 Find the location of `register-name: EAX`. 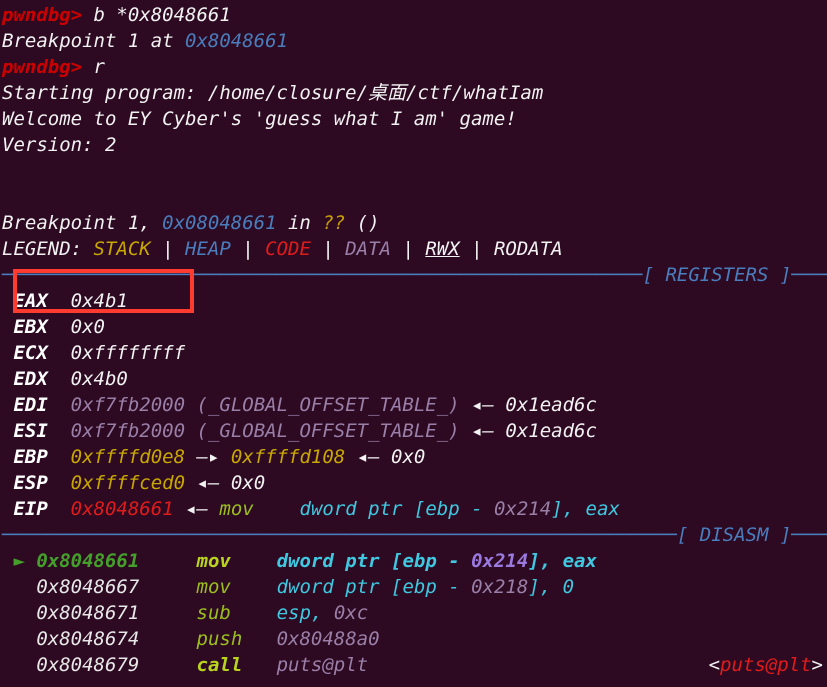

register-name: EAX is located at coordinates (30, 301).